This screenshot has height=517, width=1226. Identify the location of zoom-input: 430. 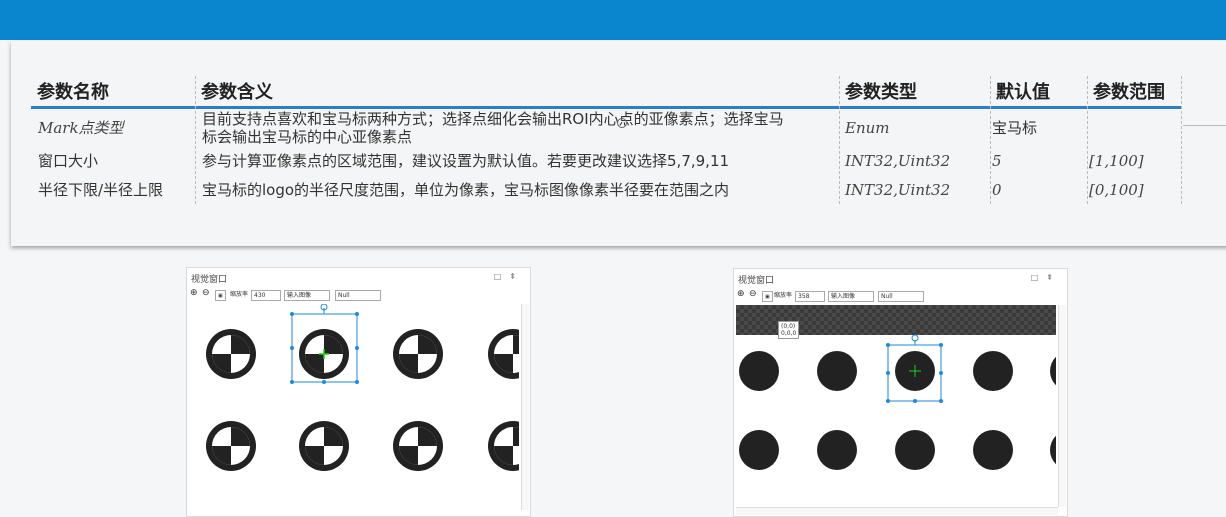
(266, 295).